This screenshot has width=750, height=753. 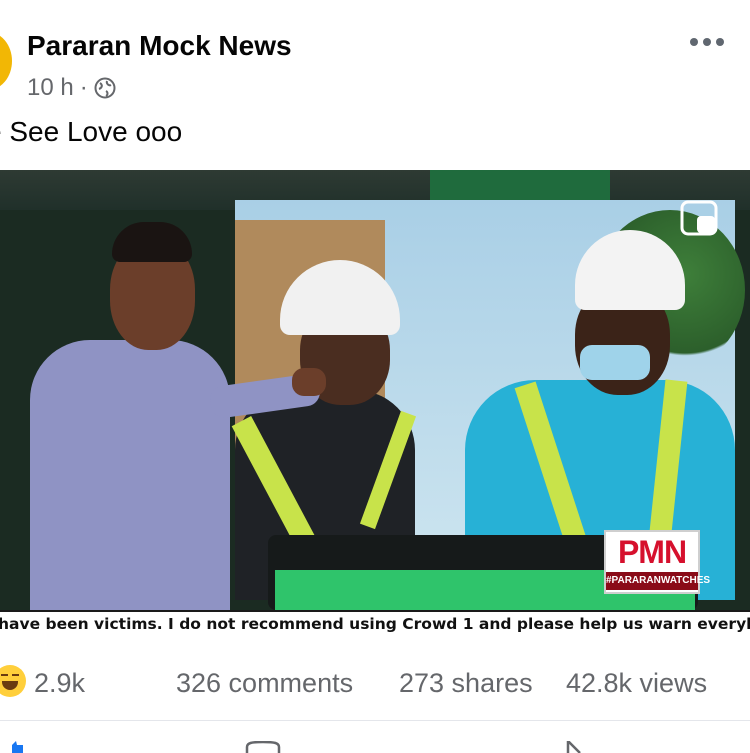 I want to click on action-bar, so click(x=375, y=744).